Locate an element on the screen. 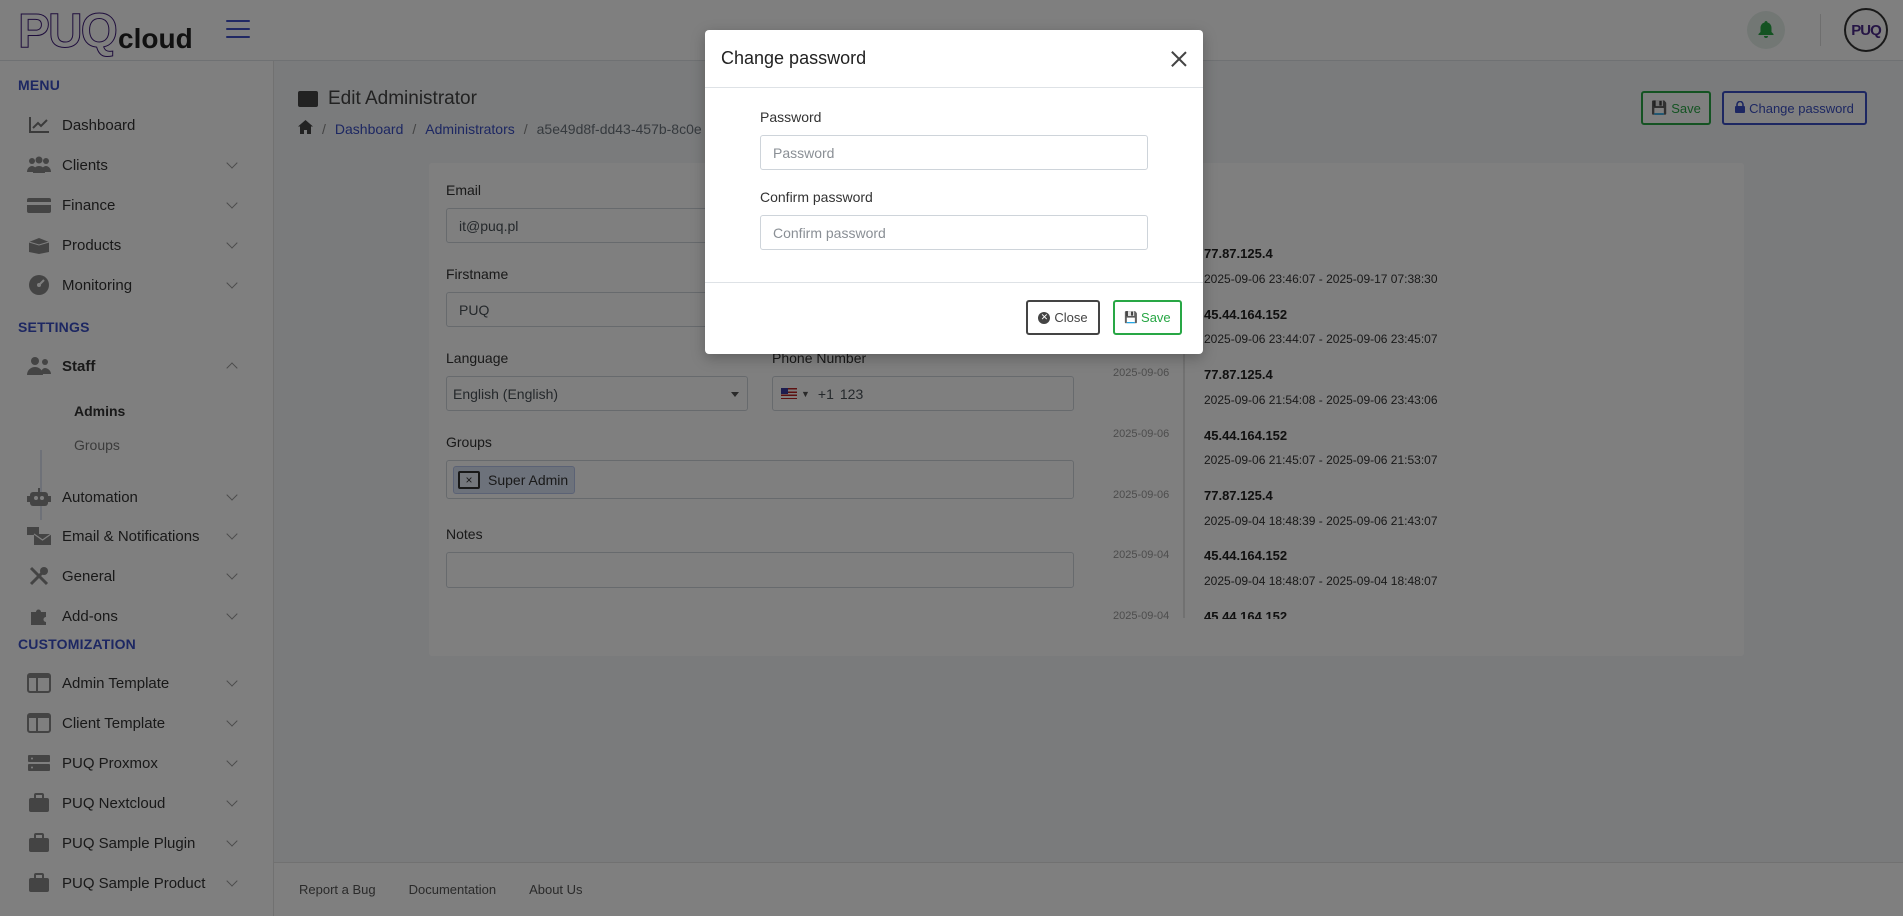  close-button: ✕ Close is located at coordinates (1063, 317).